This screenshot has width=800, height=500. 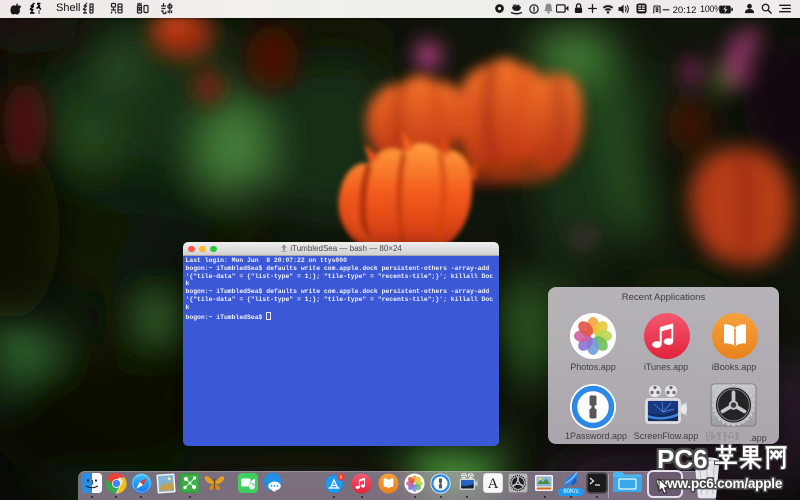 I want to click on svg-text: 5, so click(x=341, y=478).